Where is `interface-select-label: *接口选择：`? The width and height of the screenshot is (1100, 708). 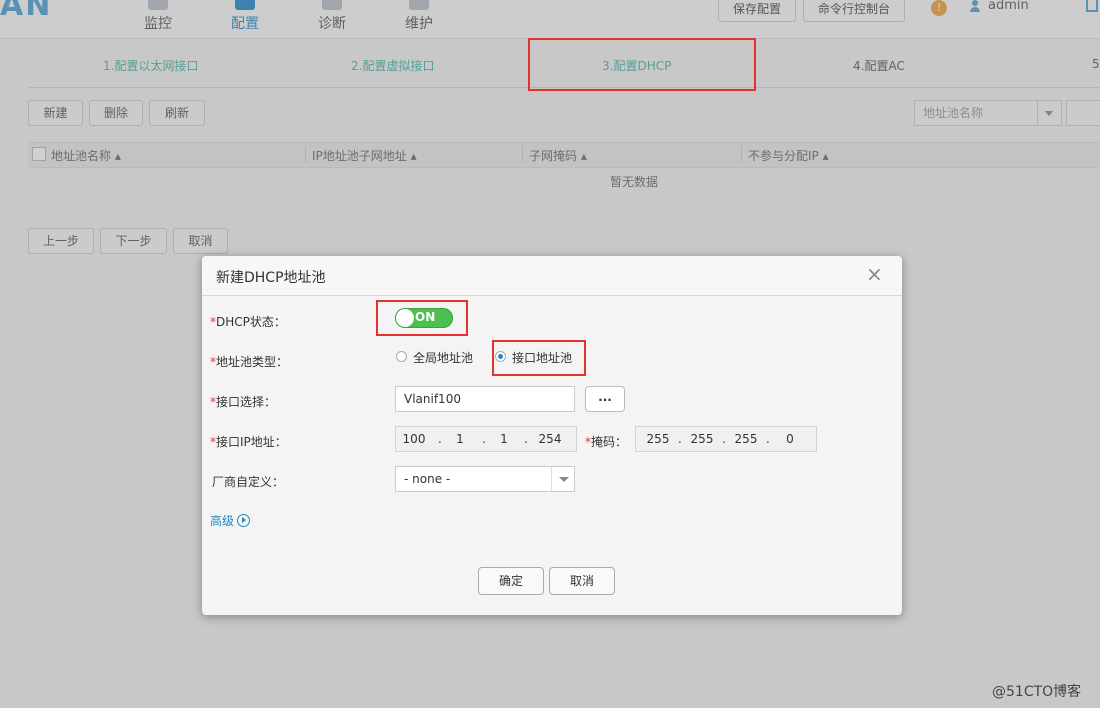
interface-select-label: *接口选择： is located at coordinates (243, 402).